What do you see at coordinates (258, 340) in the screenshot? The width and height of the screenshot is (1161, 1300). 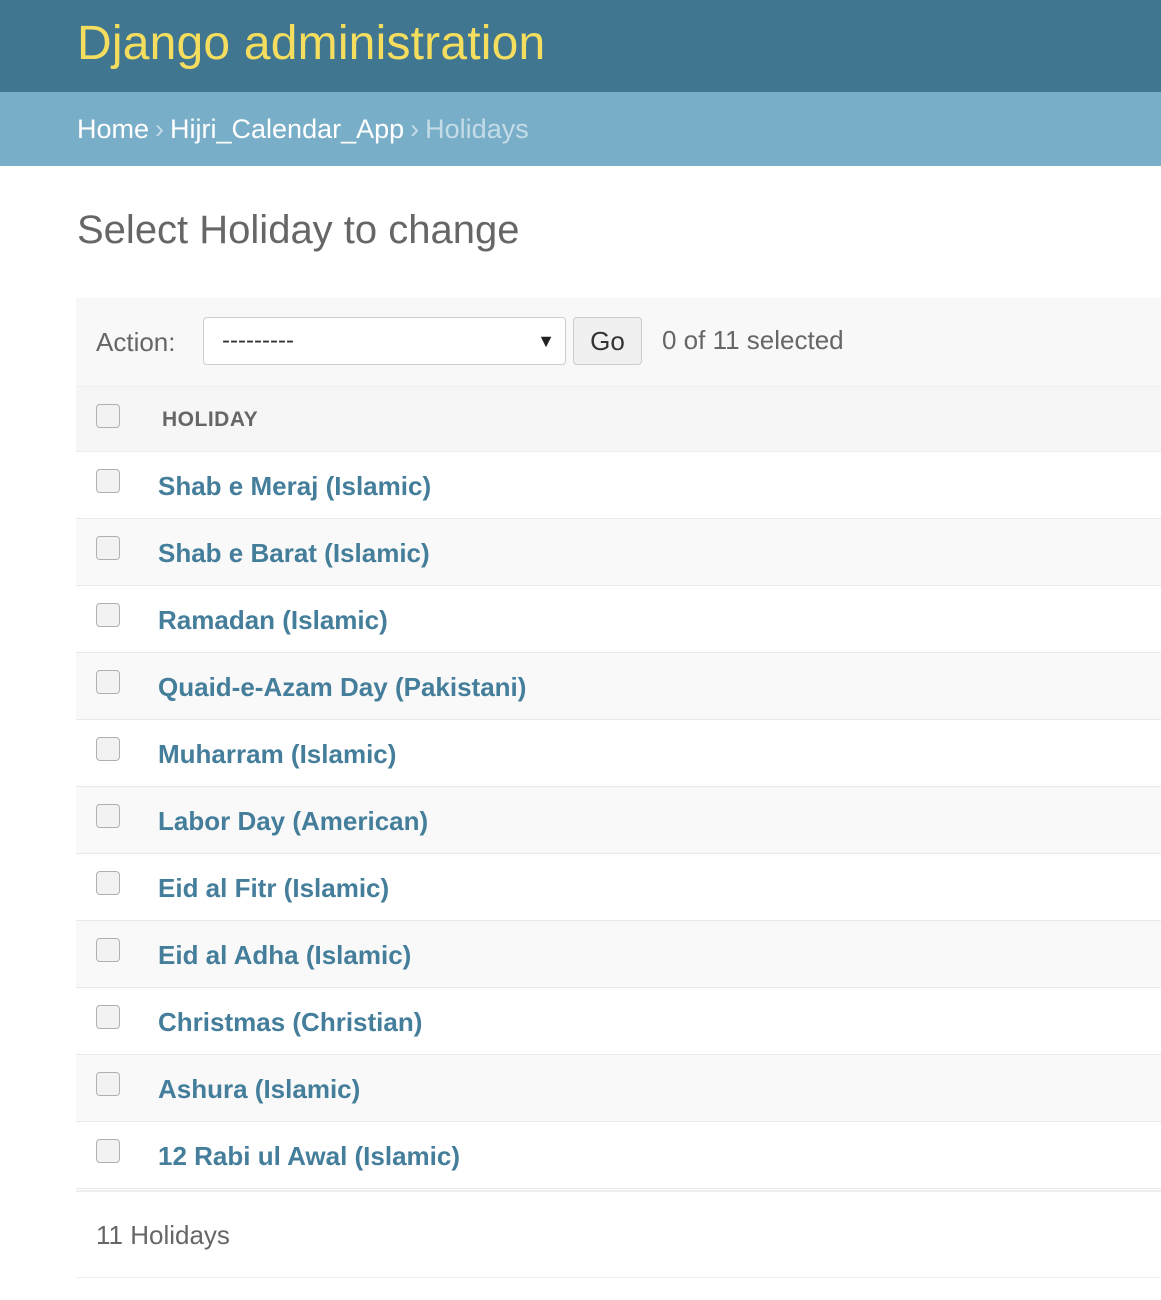 I see `action-select-value: ---------` at bounding box center [258, 340].